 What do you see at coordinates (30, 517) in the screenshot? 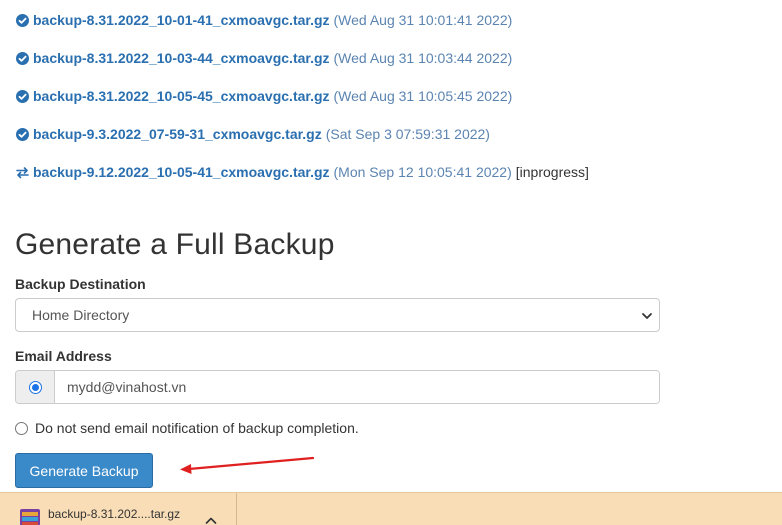
I see `archive-file-icon` at bounding box center [30, 517].